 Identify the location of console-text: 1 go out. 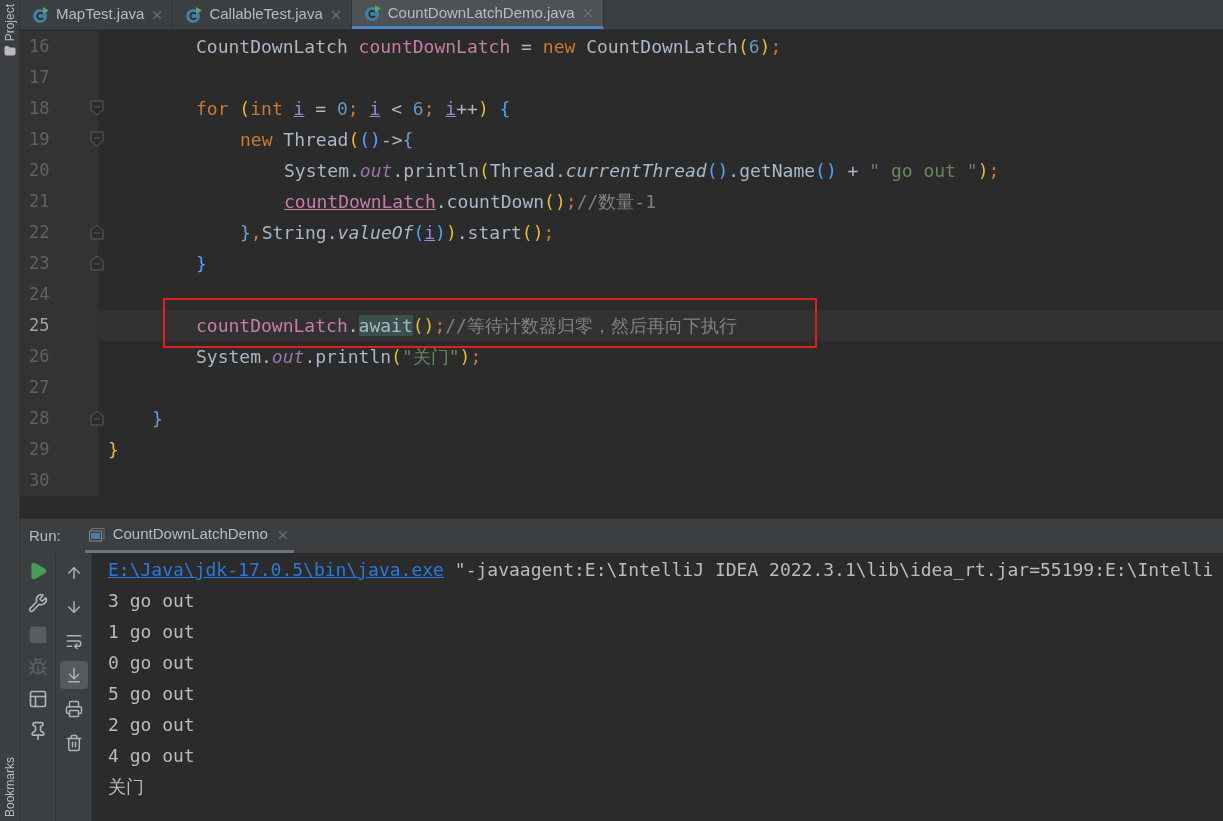
(151, 632).